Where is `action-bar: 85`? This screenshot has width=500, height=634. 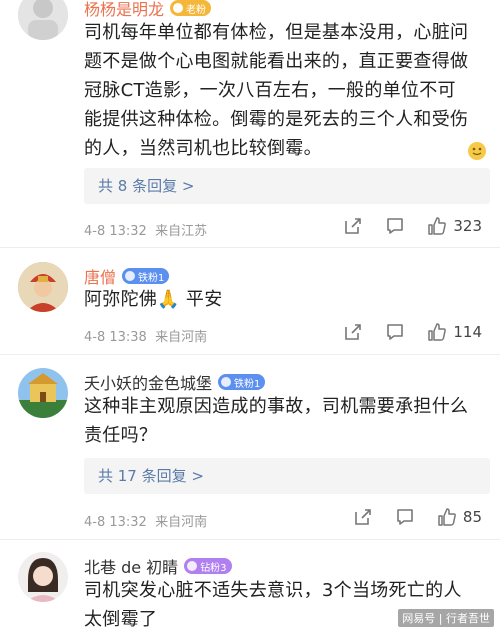 action-bar: 85 is located at coordinates (417, 517).